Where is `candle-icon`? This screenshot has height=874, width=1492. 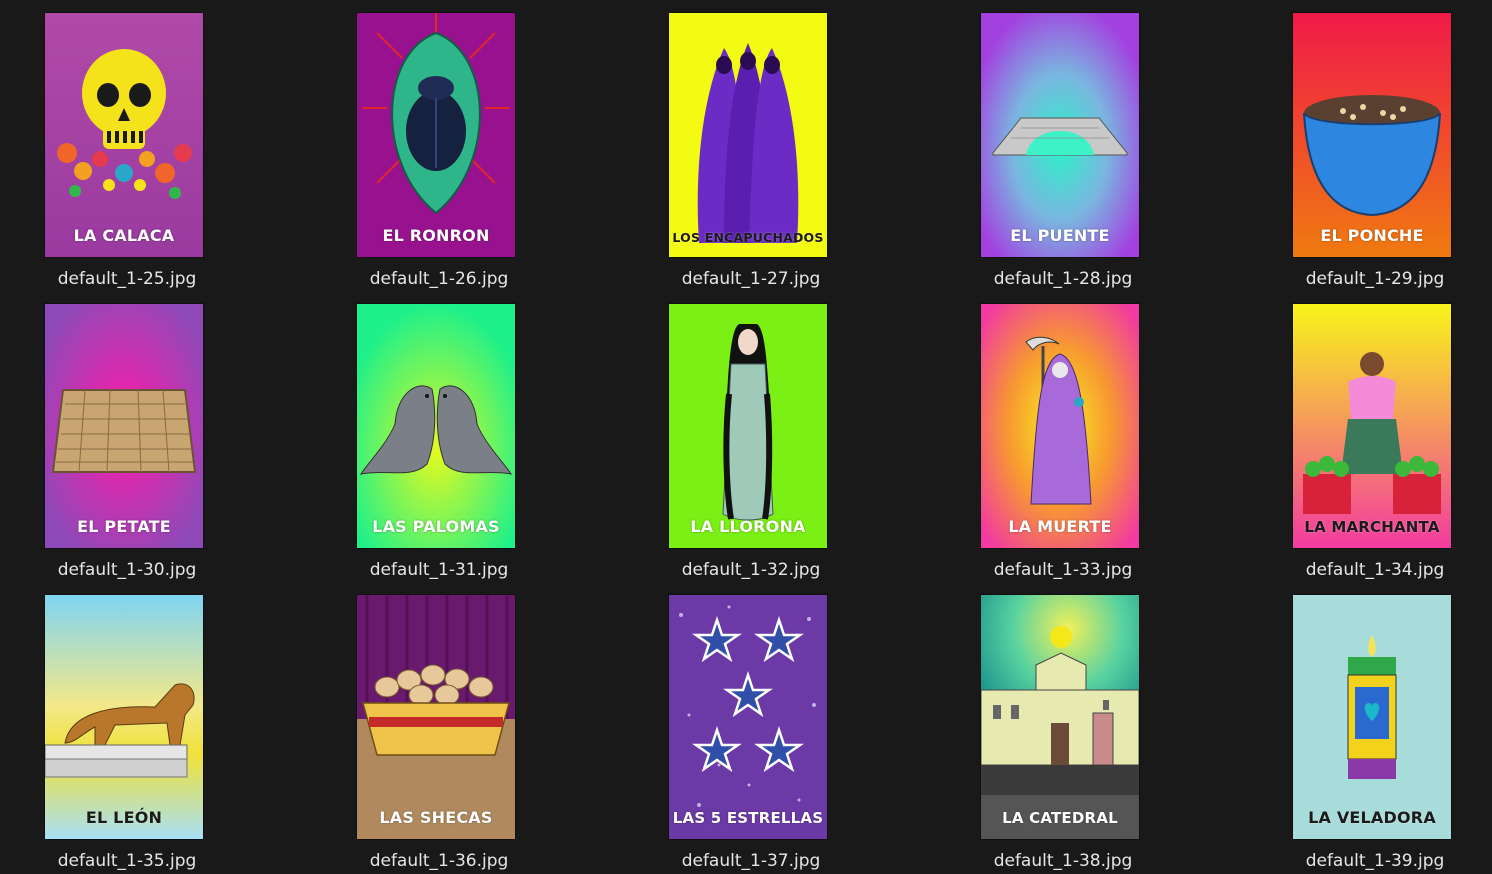 candle-icon is located at coordinates (1372, 717).